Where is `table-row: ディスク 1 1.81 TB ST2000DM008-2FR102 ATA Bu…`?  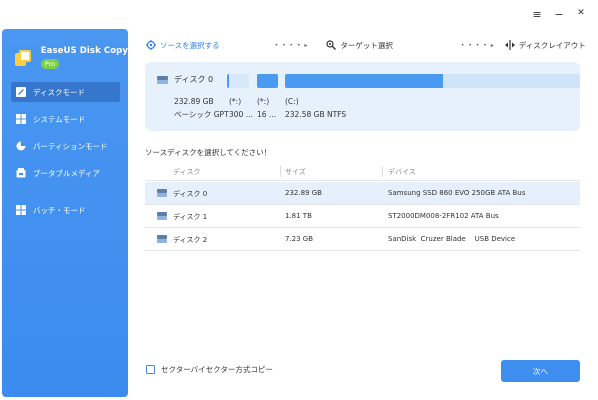 table-row: ディスク 1 1.81 TB ST2000DM008-2FR102 ATA Bu… is located at coordinates (362, 216).